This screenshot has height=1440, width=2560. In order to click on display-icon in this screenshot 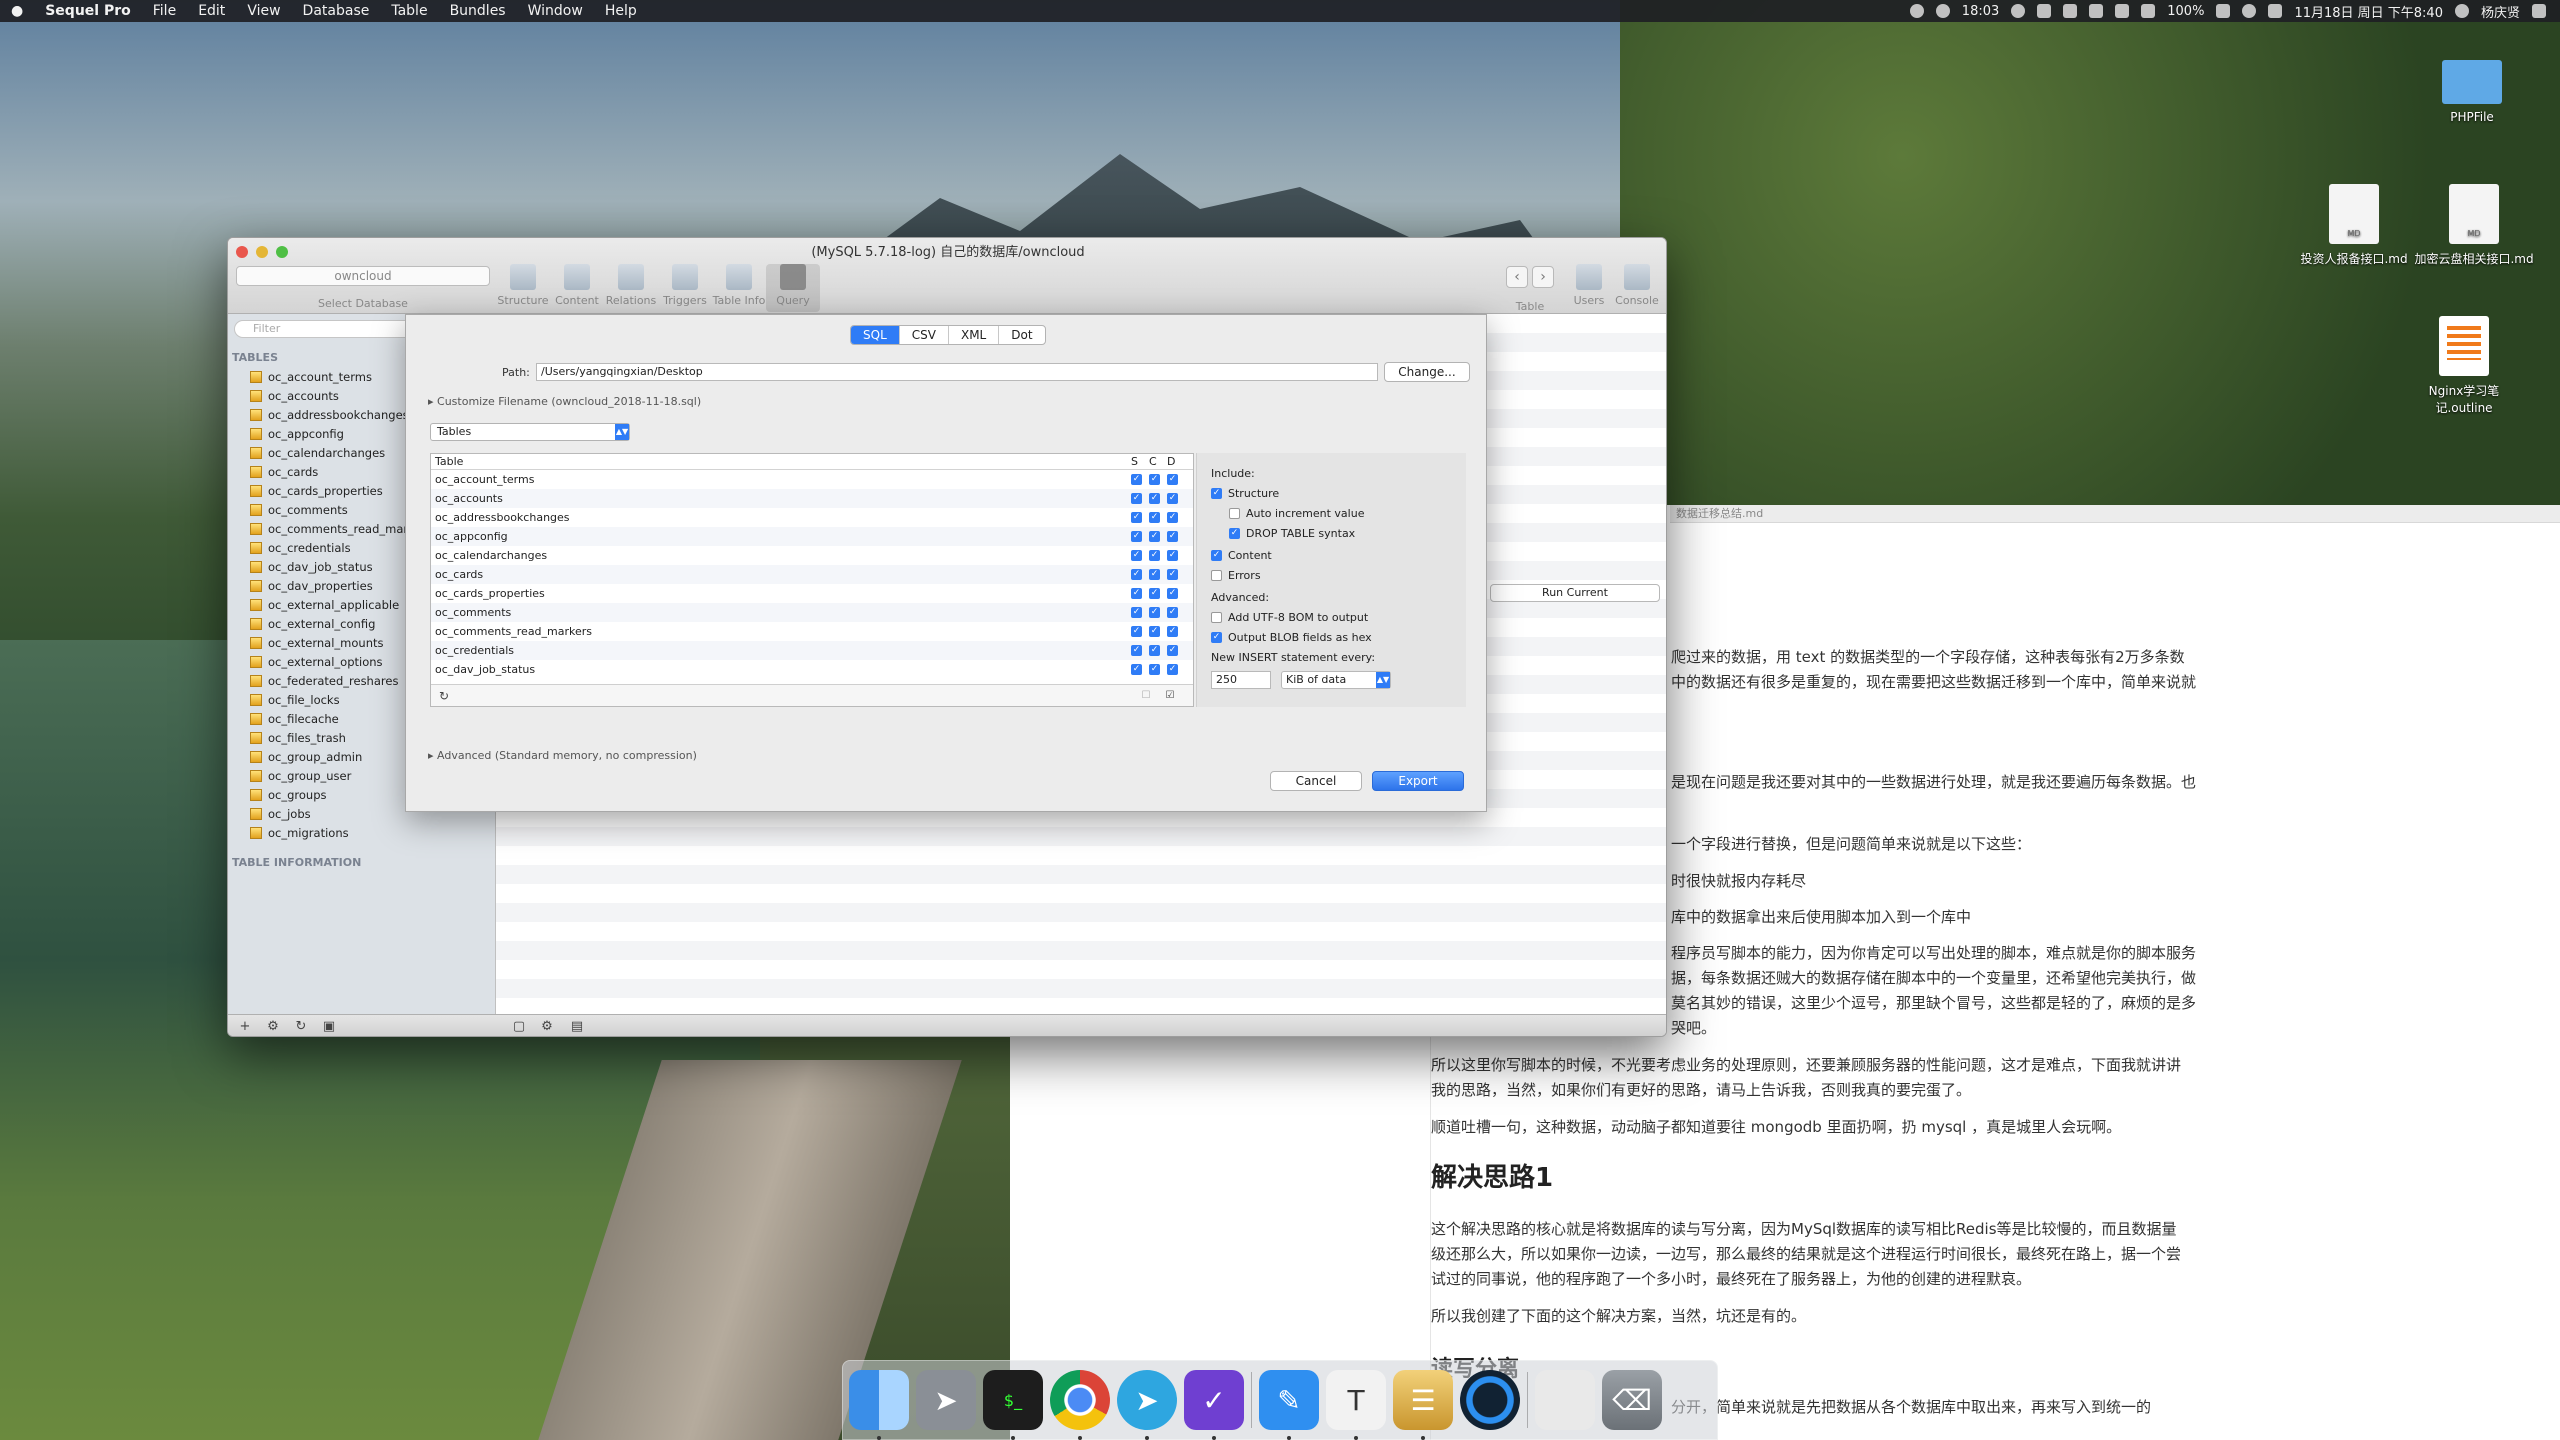, I will do `click(2122, 11)`.